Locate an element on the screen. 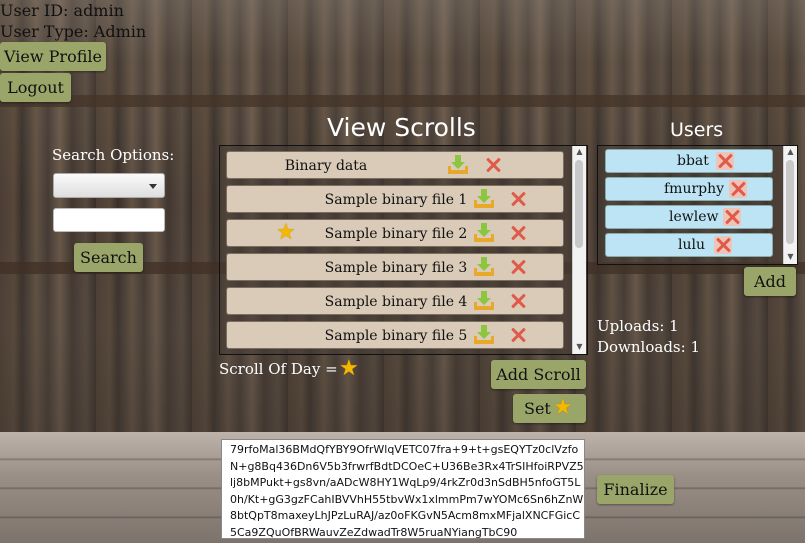 The image size is (805, 543). uploads-count: Uploads: 1 is located at coordinates (638, 326).